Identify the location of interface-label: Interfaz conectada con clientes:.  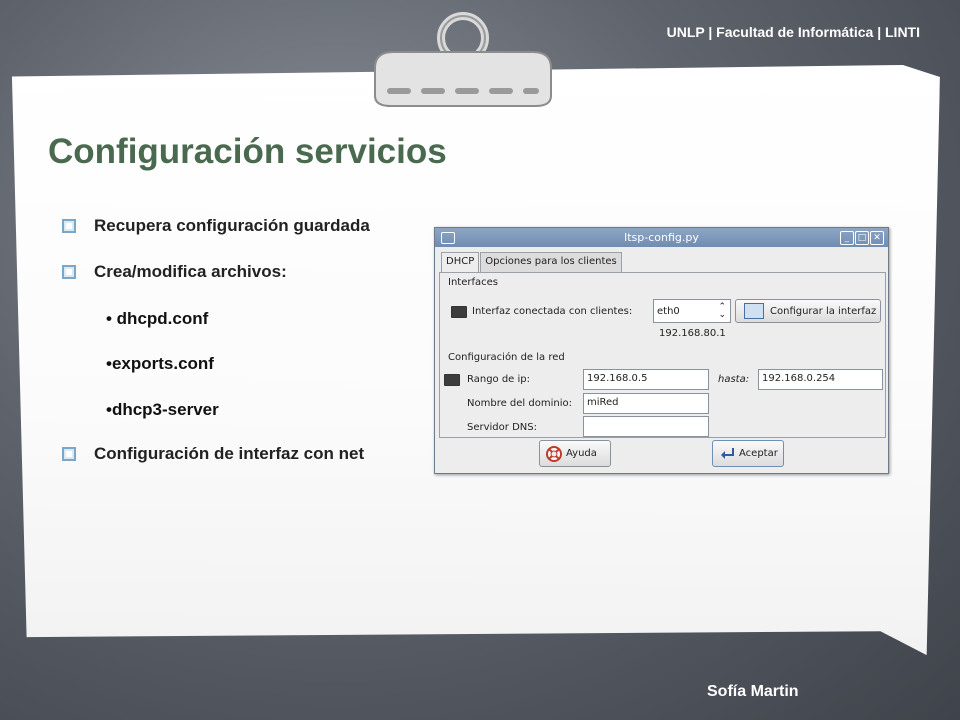
(552, 311).